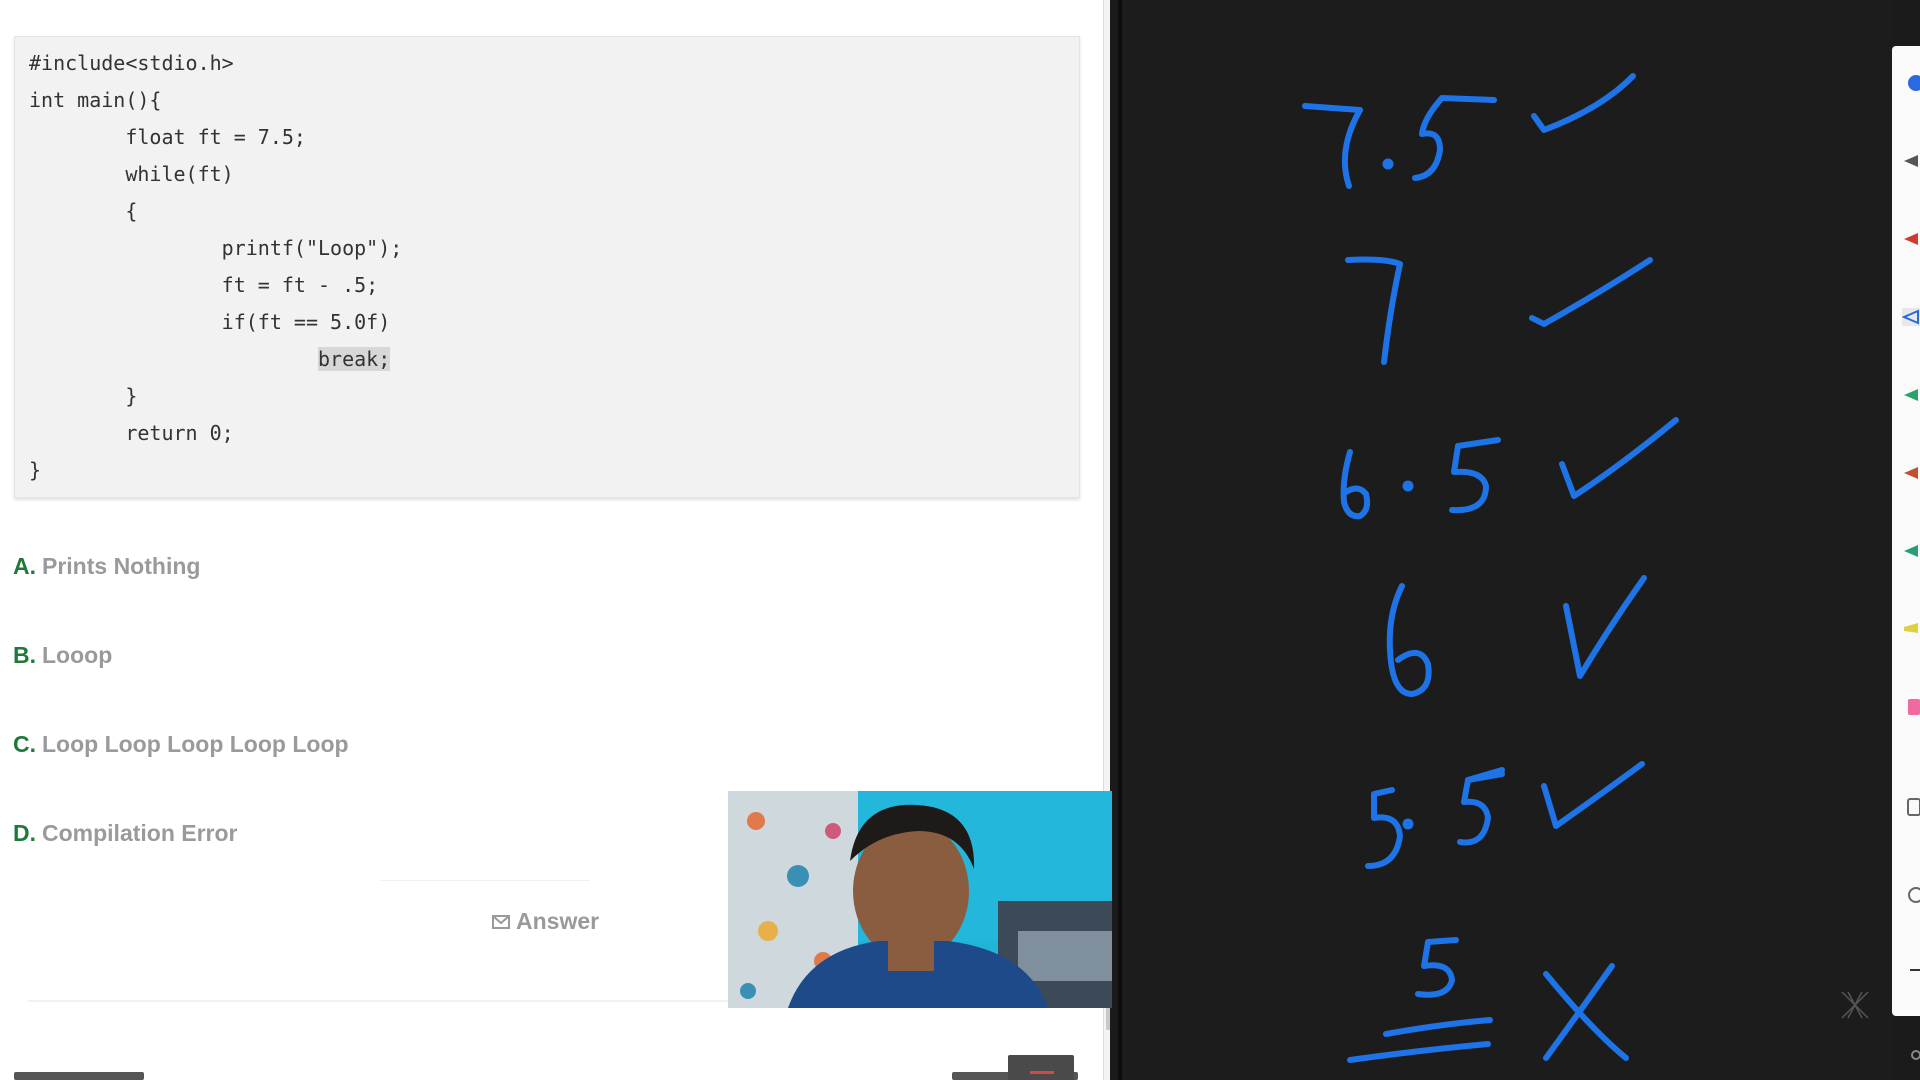 The width and height of the screenshot is (1920, 1080). What do you see at coordinates (24, 833) in the screenshot?
I see `option-letter: D.` at bounding box center [24, 833].